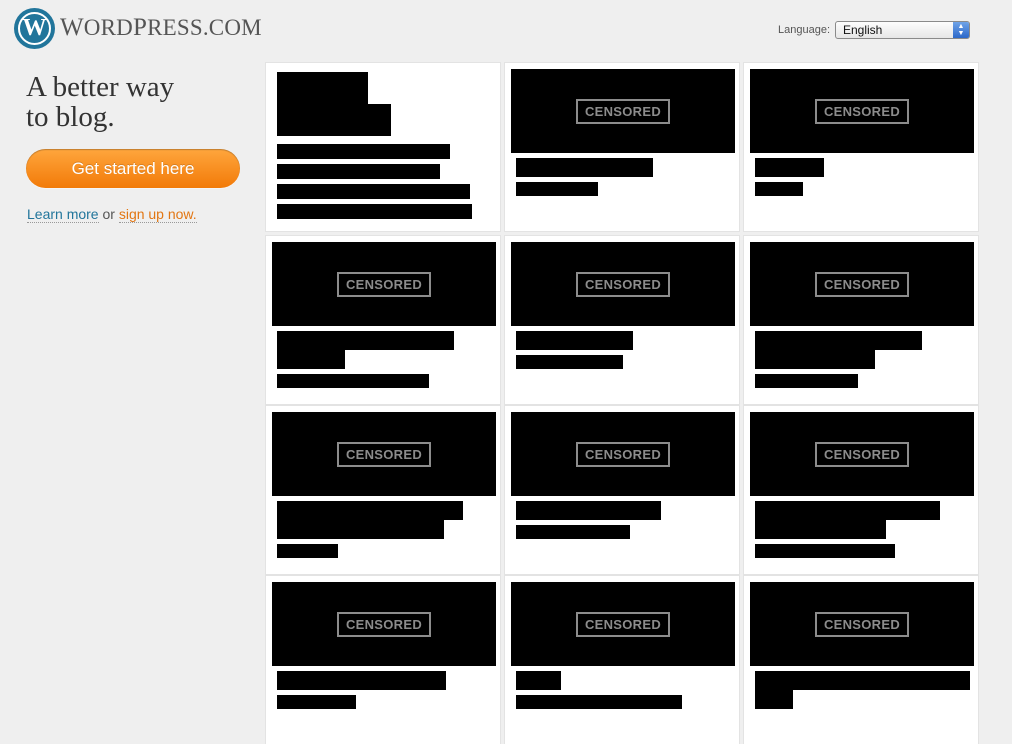  I want to click on tagline: A better way to blog., so click(100, 102).